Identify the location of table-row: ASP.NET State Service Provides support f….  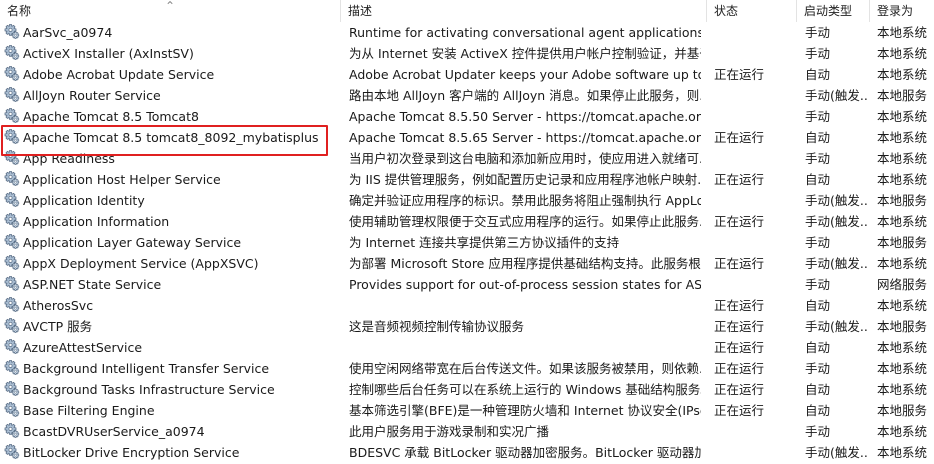
(467, 284).